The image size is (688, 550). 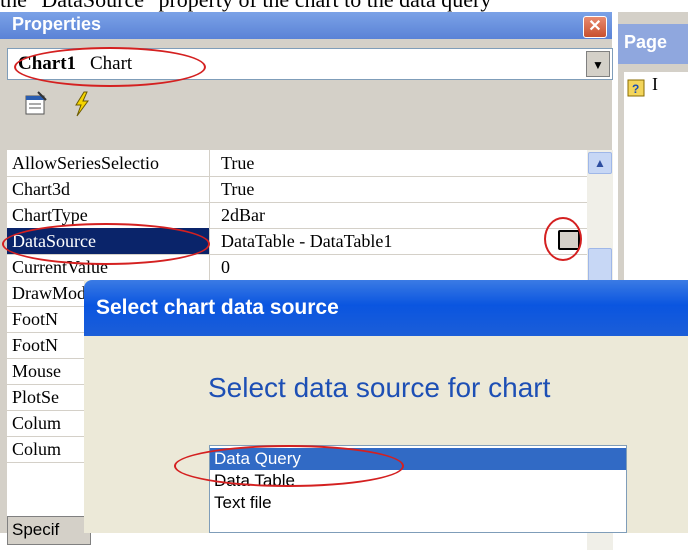 What do you see at coordinates (306, 25) in the screenshot?
I see `properties-titlebar: Properties ✕` at bounding box center [306, 25].